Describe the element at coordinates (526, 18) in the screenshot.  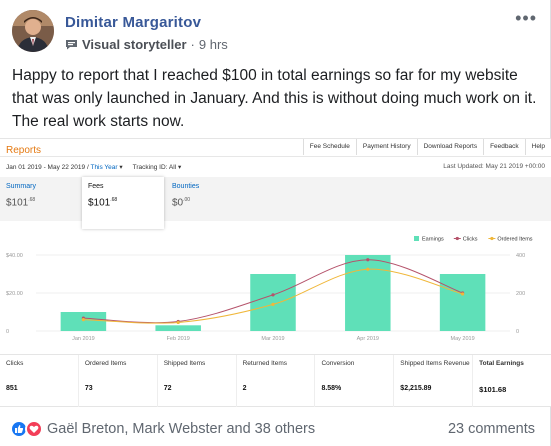
I see `more-options-icon: •••` at that location.